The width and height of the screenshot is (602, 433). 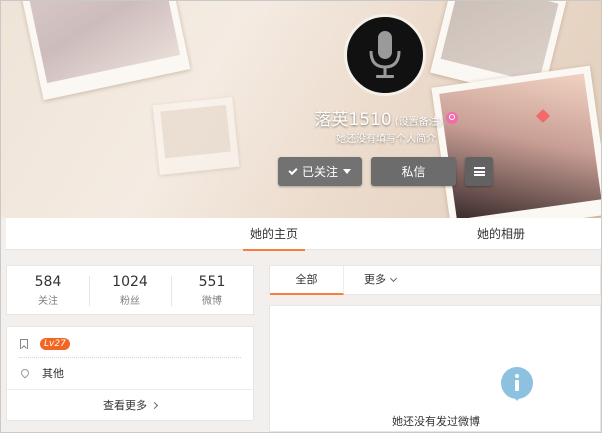 What do you see at coordinates (212, 301) in the screenshot?
I see `stat-label: 微博` at bounding box center [212, 301].